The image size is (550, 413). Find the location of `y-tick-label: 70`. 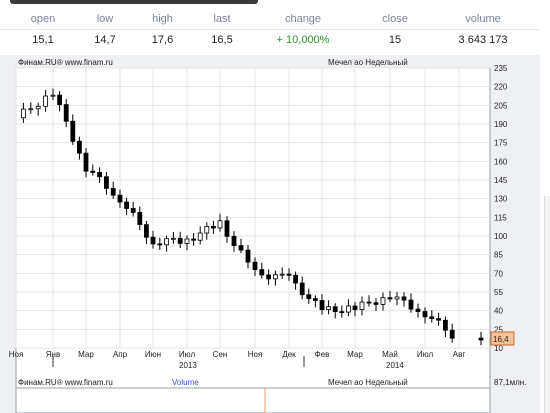

y-tick-label: 70 is located at coordinates (498, 273).